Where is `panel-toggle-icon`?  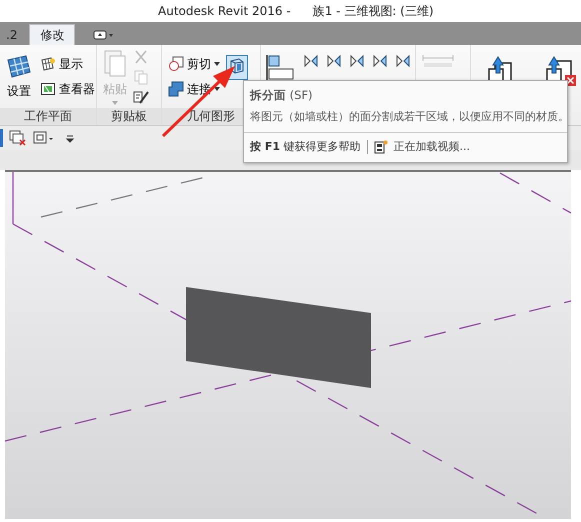
panel-toggle-icon is located at coordinates (104, 35).